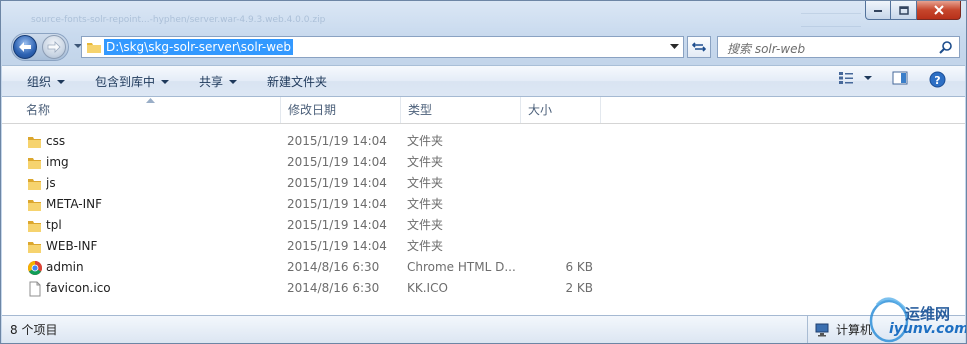 This screenshot has width=967, height=344. Describe the element at coordinates (855, 78) in the screenshot. I see `view-options-button` at that location.